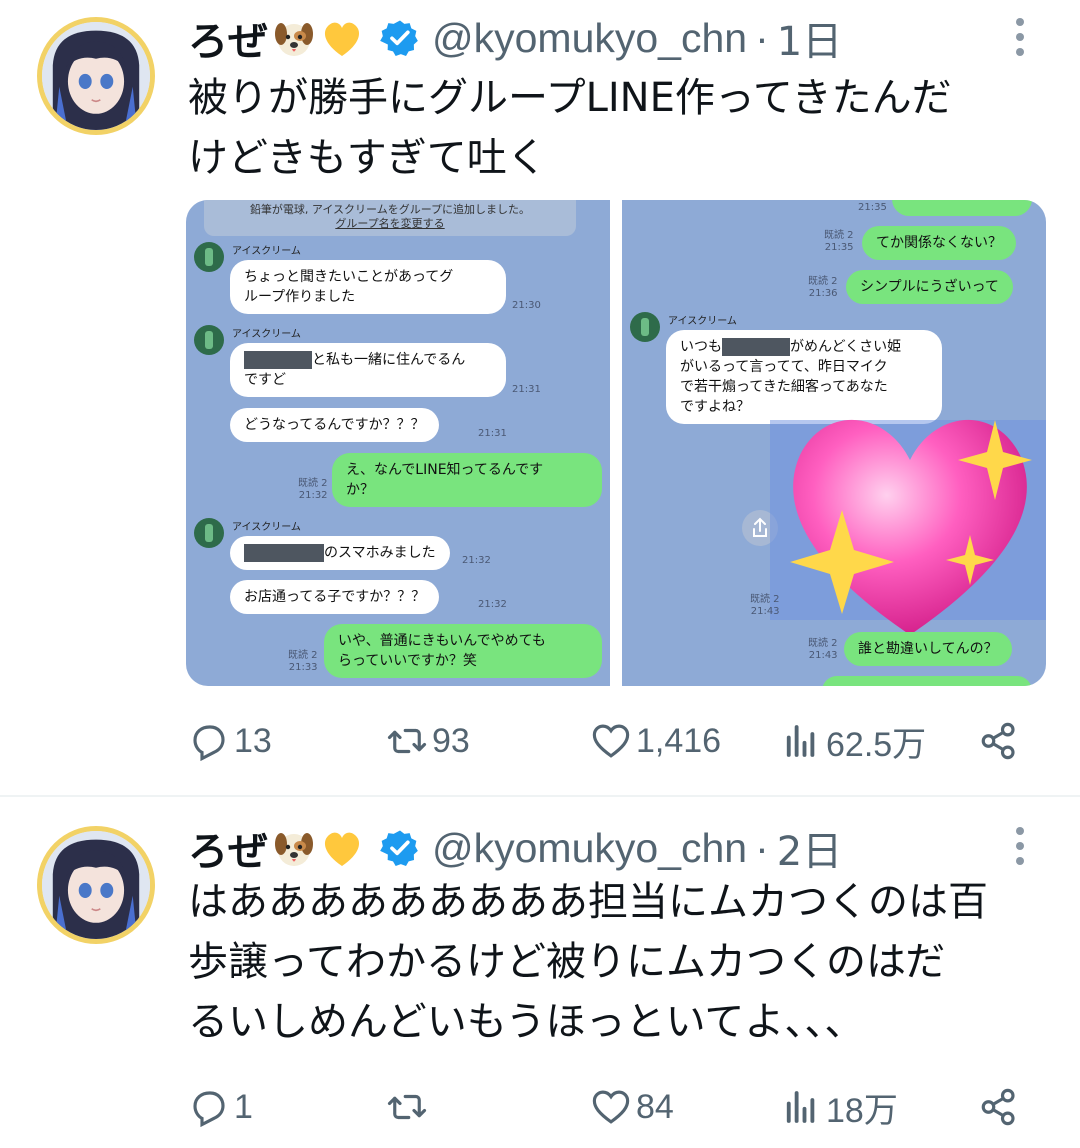  What do you see at coordinates (655, 1106) in the screenshot?
I see `like-count: 84` at bounding box center [655, 1106].